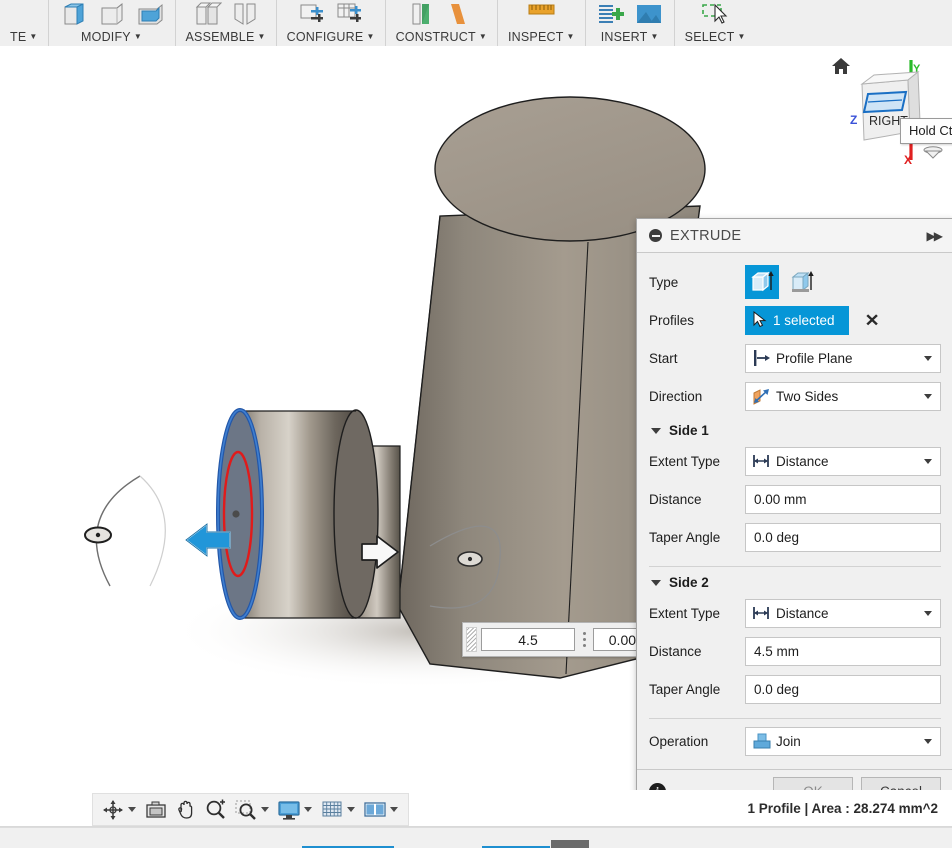  I want to click on ribbon-group-select: SELECT ▼, so click(714, 23).